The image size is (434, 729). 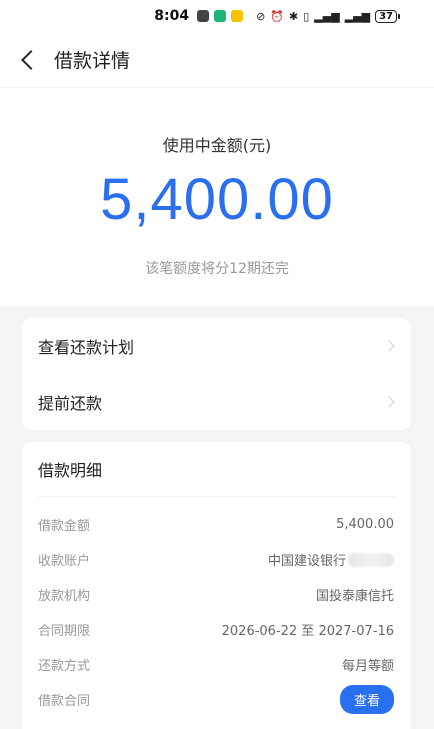 What do you see at coordinates (217, 60) in the screenshot?
I see `nav-bar: 借款详情` at bounding box center [217, 60].